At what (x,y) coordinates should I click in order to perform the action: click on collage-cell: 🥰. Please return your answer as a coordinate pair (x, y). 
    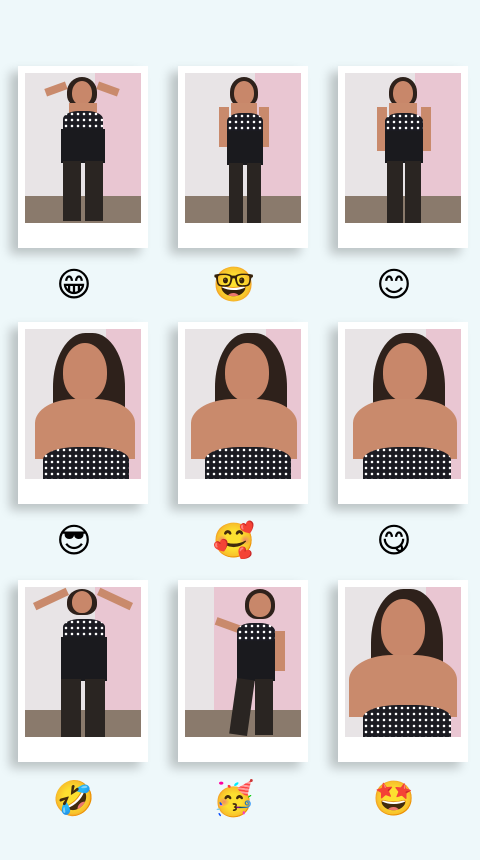
    Looking at the image, I should click on (242, 462).